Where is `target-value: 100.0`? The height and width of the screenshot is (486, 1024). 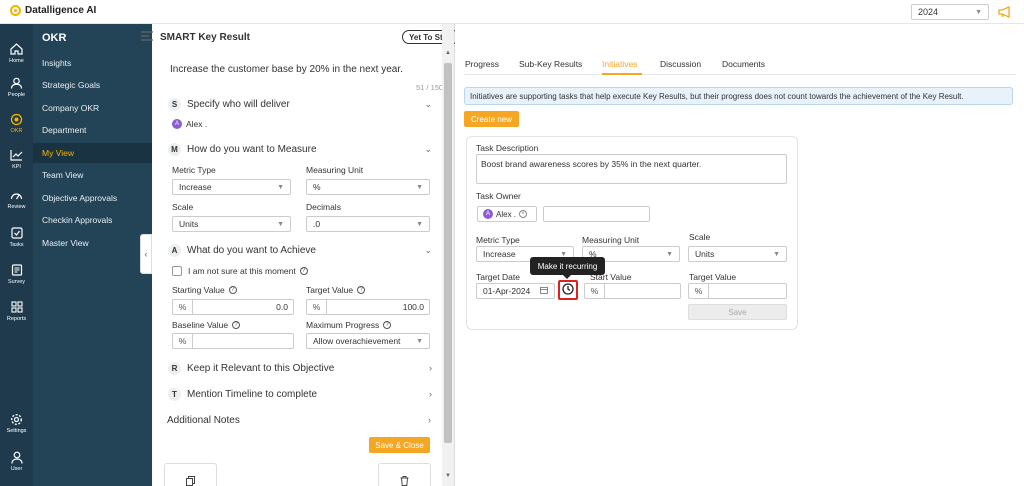
target-value: 100.0 is located at coordinates (413, 307).